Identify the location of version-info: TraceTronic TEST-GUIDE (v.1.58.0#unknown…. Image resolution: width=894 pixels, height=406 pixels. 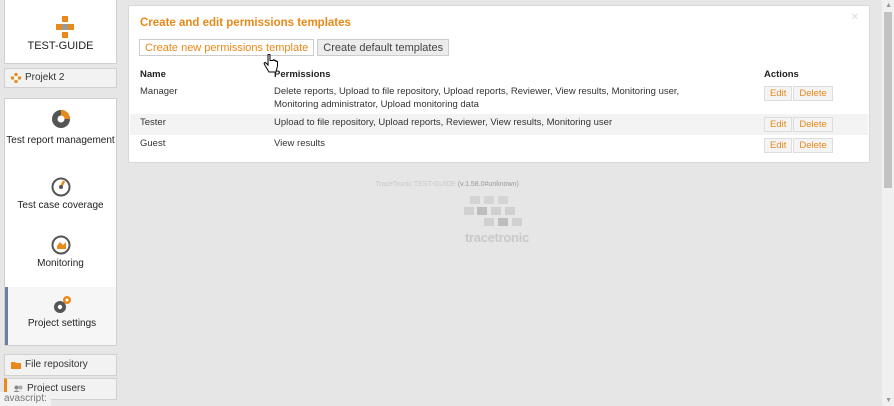
(447, 184).